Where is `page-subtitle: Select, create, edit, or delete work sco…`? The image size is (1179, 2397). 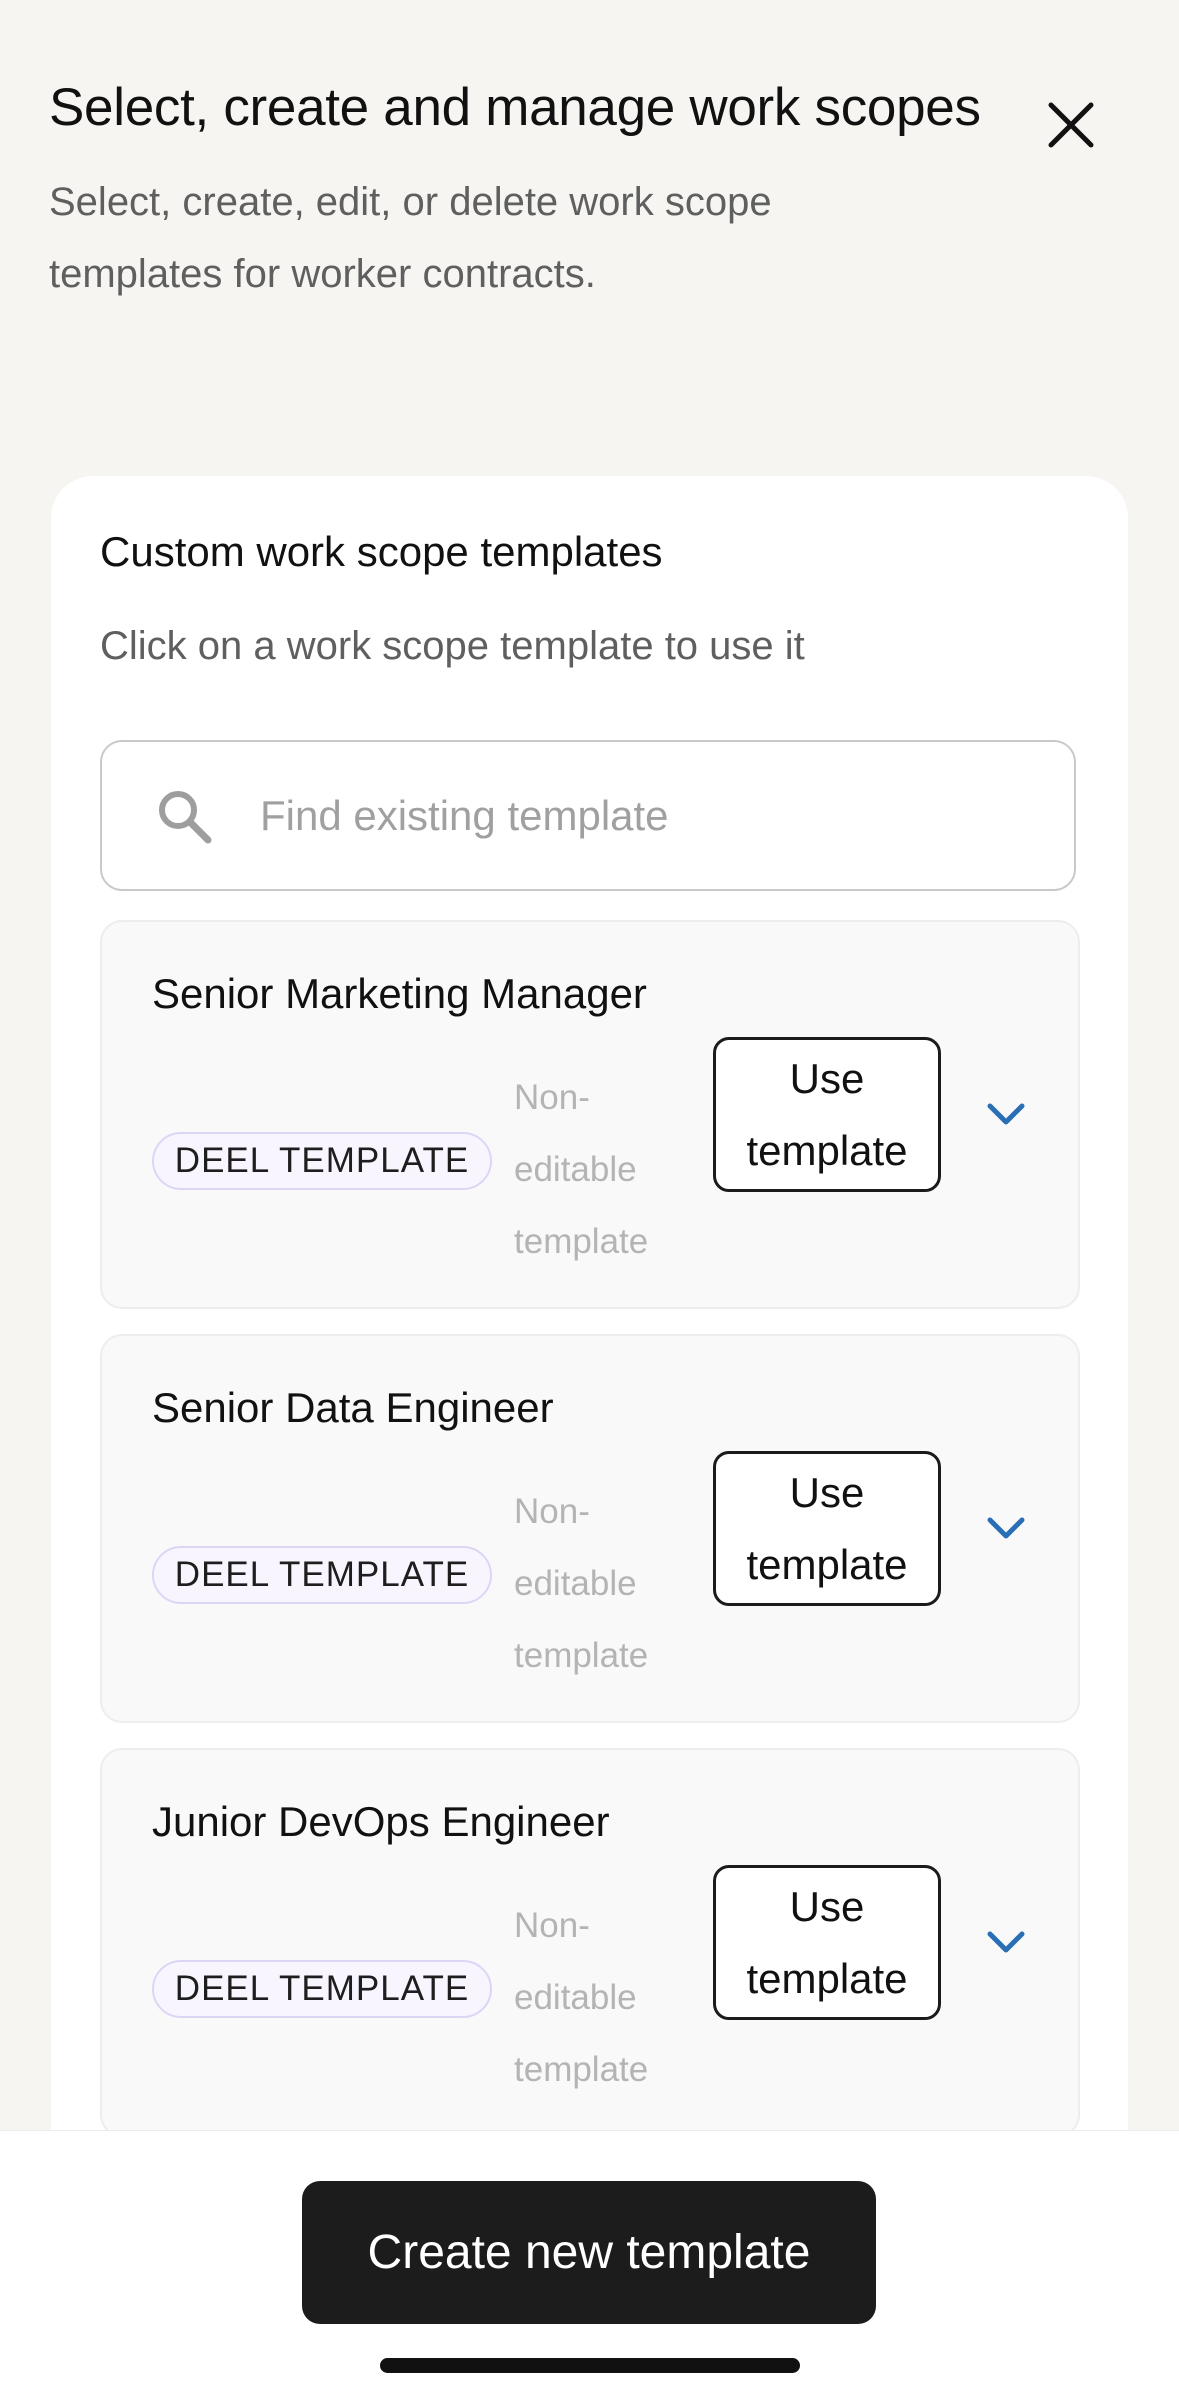 page-subtitle: Select, create, edit, or delete work sco… is located at coordinates (410, 238).